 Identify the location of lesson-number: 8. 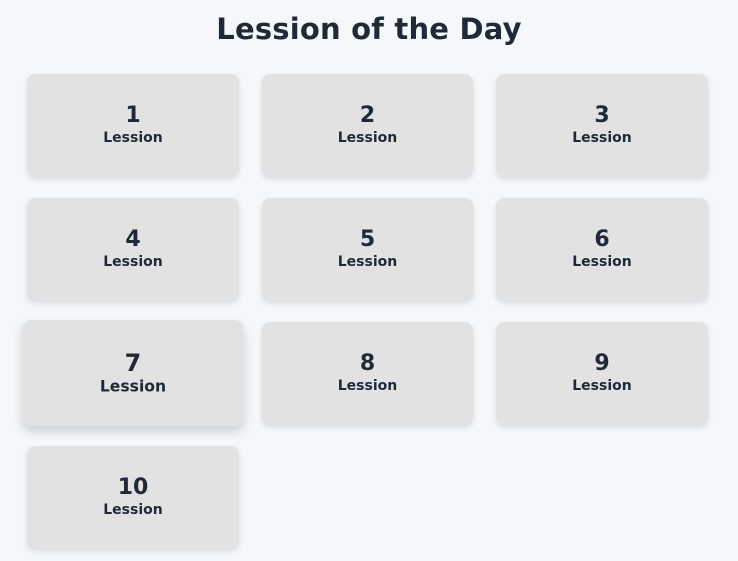
(367, 363).